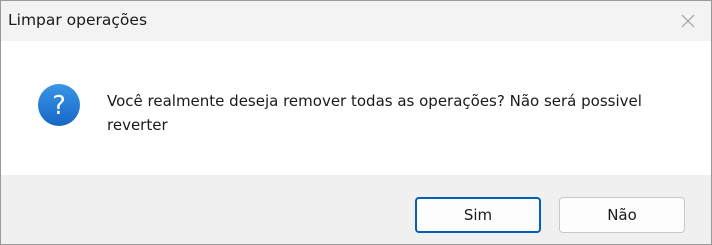 Image resolution: width=712 pixels, height=245 pixels. Describe the element at coordinates (78, 20) in the screenshot. I see `dialog-title: Limpar operações` at that location.